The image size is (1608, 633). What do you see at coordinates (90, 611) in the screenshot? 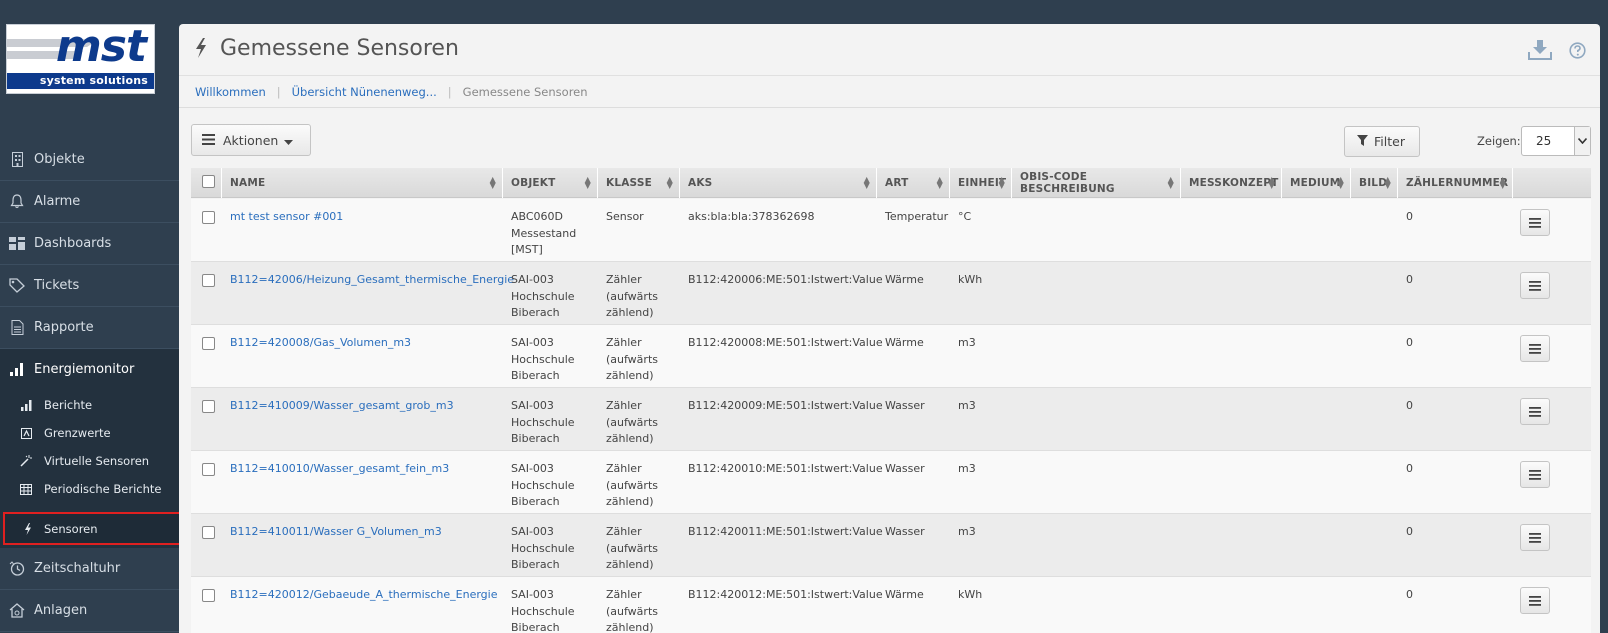
I see `sidebar-item-anlagen: Anlagen` at bounding box center [90, 611].